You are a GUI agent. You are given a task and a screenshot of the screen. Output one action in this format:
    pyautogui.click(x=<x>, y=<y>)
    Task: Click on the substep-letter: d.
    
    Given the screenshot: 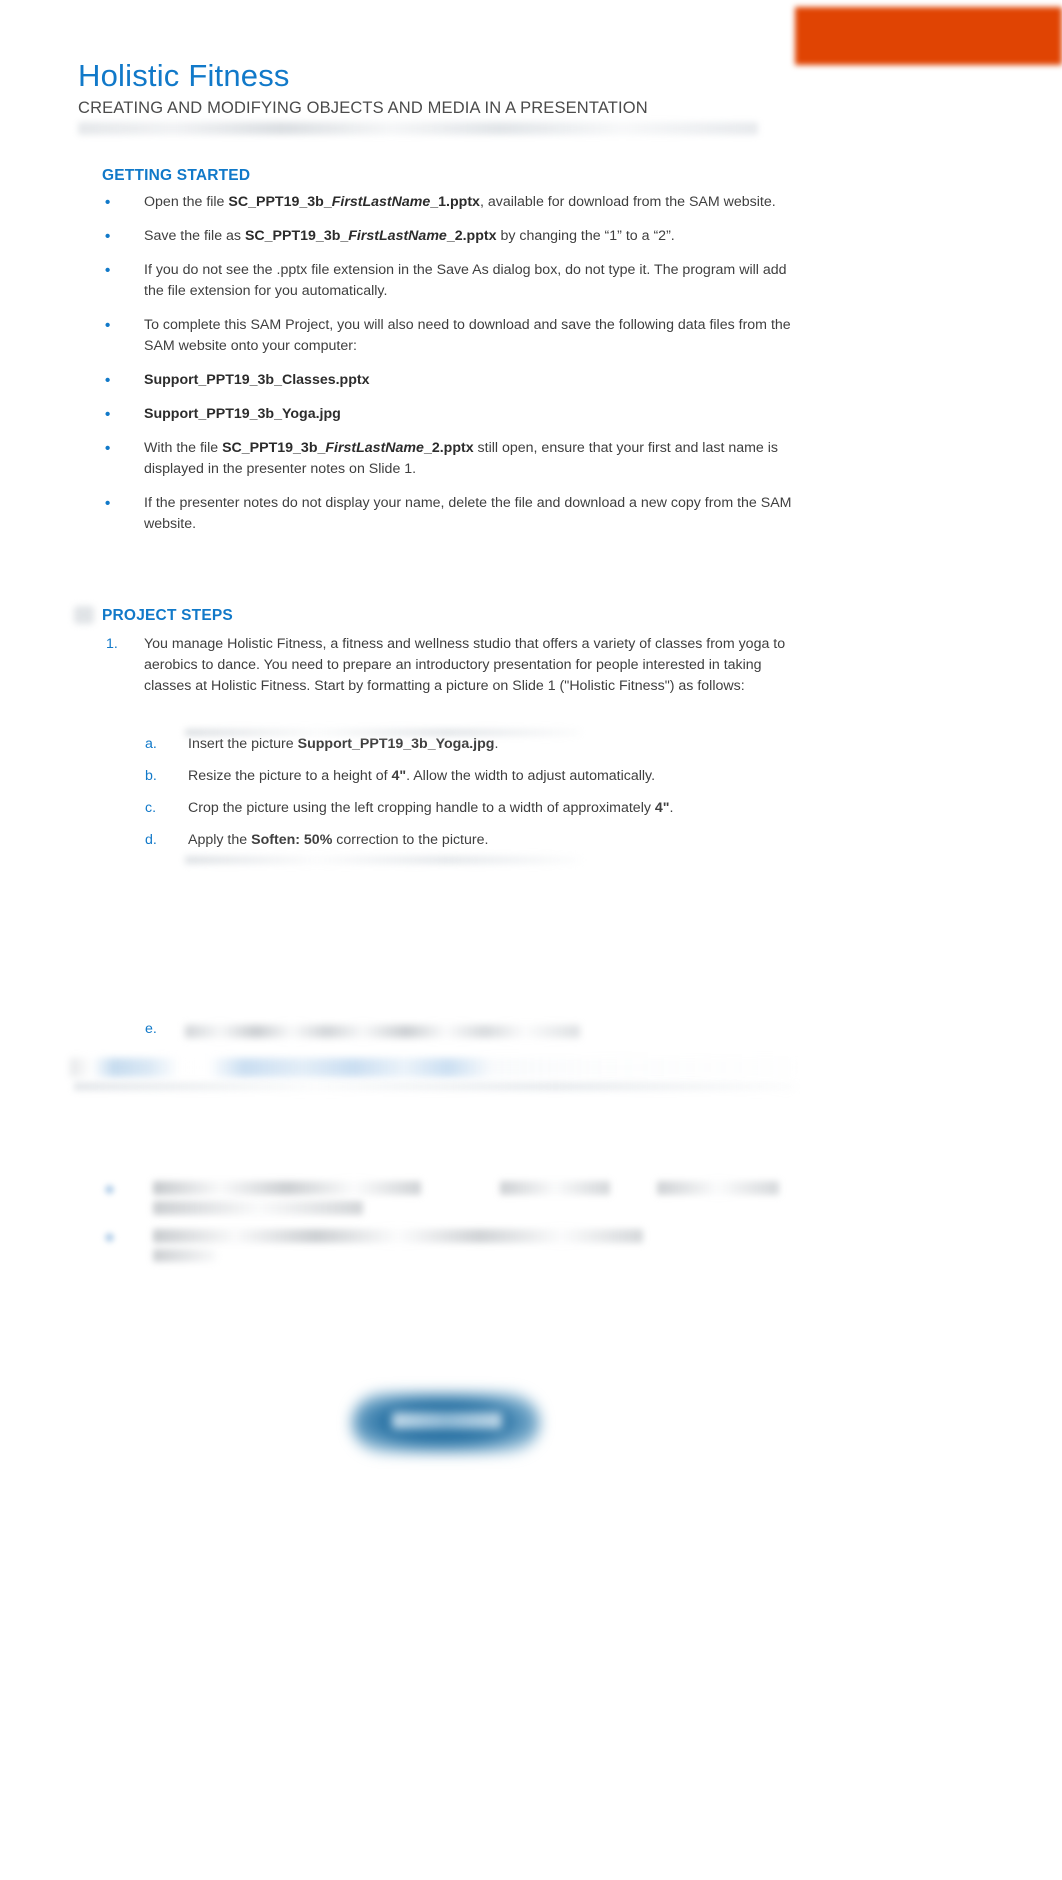 What is the action you would take?
    pyautogui.click(x=151, y=840)
    